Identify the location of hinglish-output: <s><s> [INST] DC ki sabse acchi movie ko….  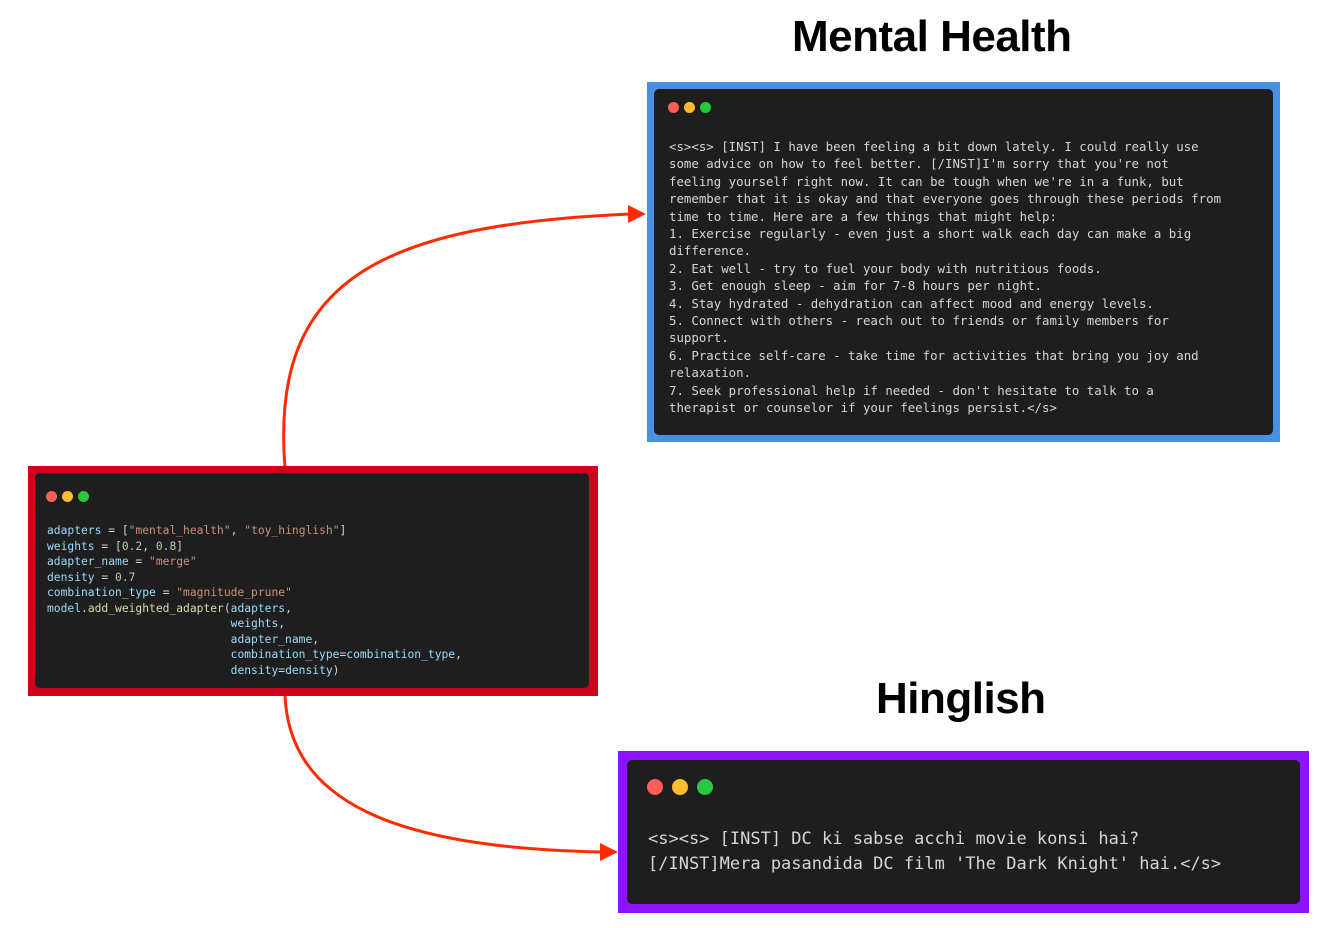
(934, 852).